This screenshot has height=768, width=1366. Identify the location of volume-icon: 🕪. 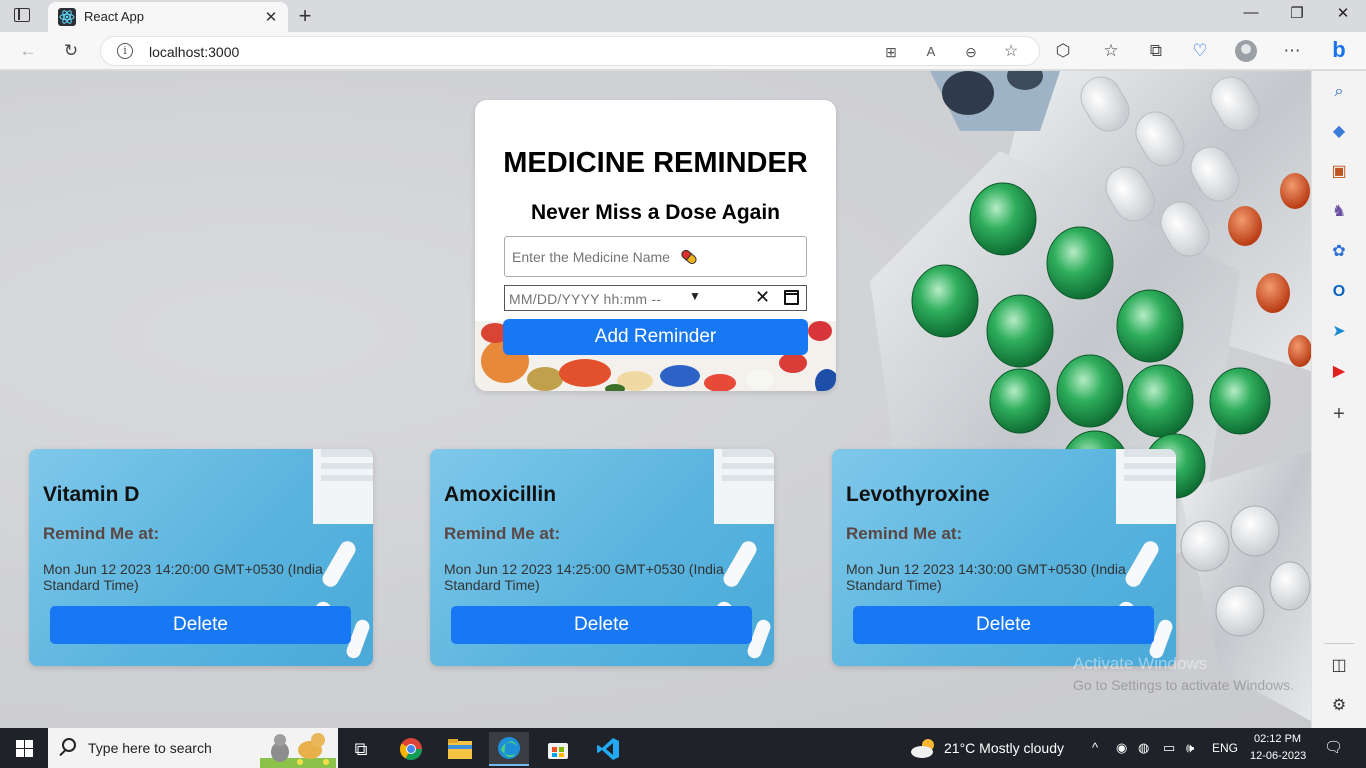
(1190, 748).